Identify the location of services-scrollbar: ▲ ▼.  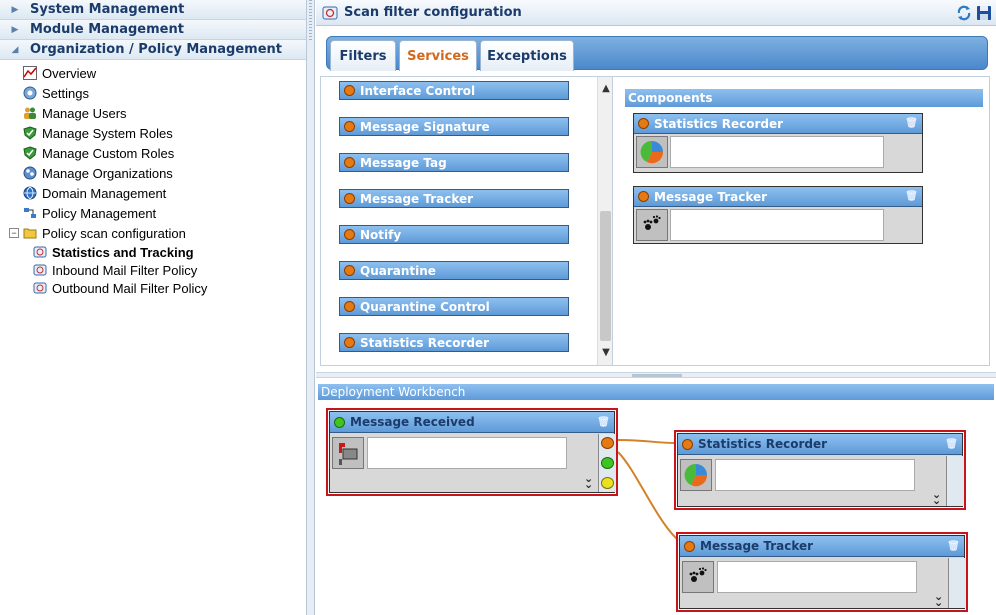
(604, 221).